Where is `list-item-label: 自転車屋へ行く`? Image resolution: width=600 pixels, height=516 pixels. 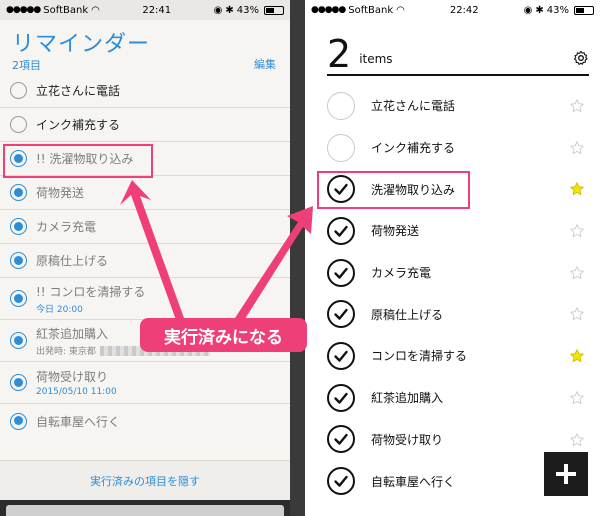
list-item-label: 自転車屋へ行く is located at coordinates (413, 481).